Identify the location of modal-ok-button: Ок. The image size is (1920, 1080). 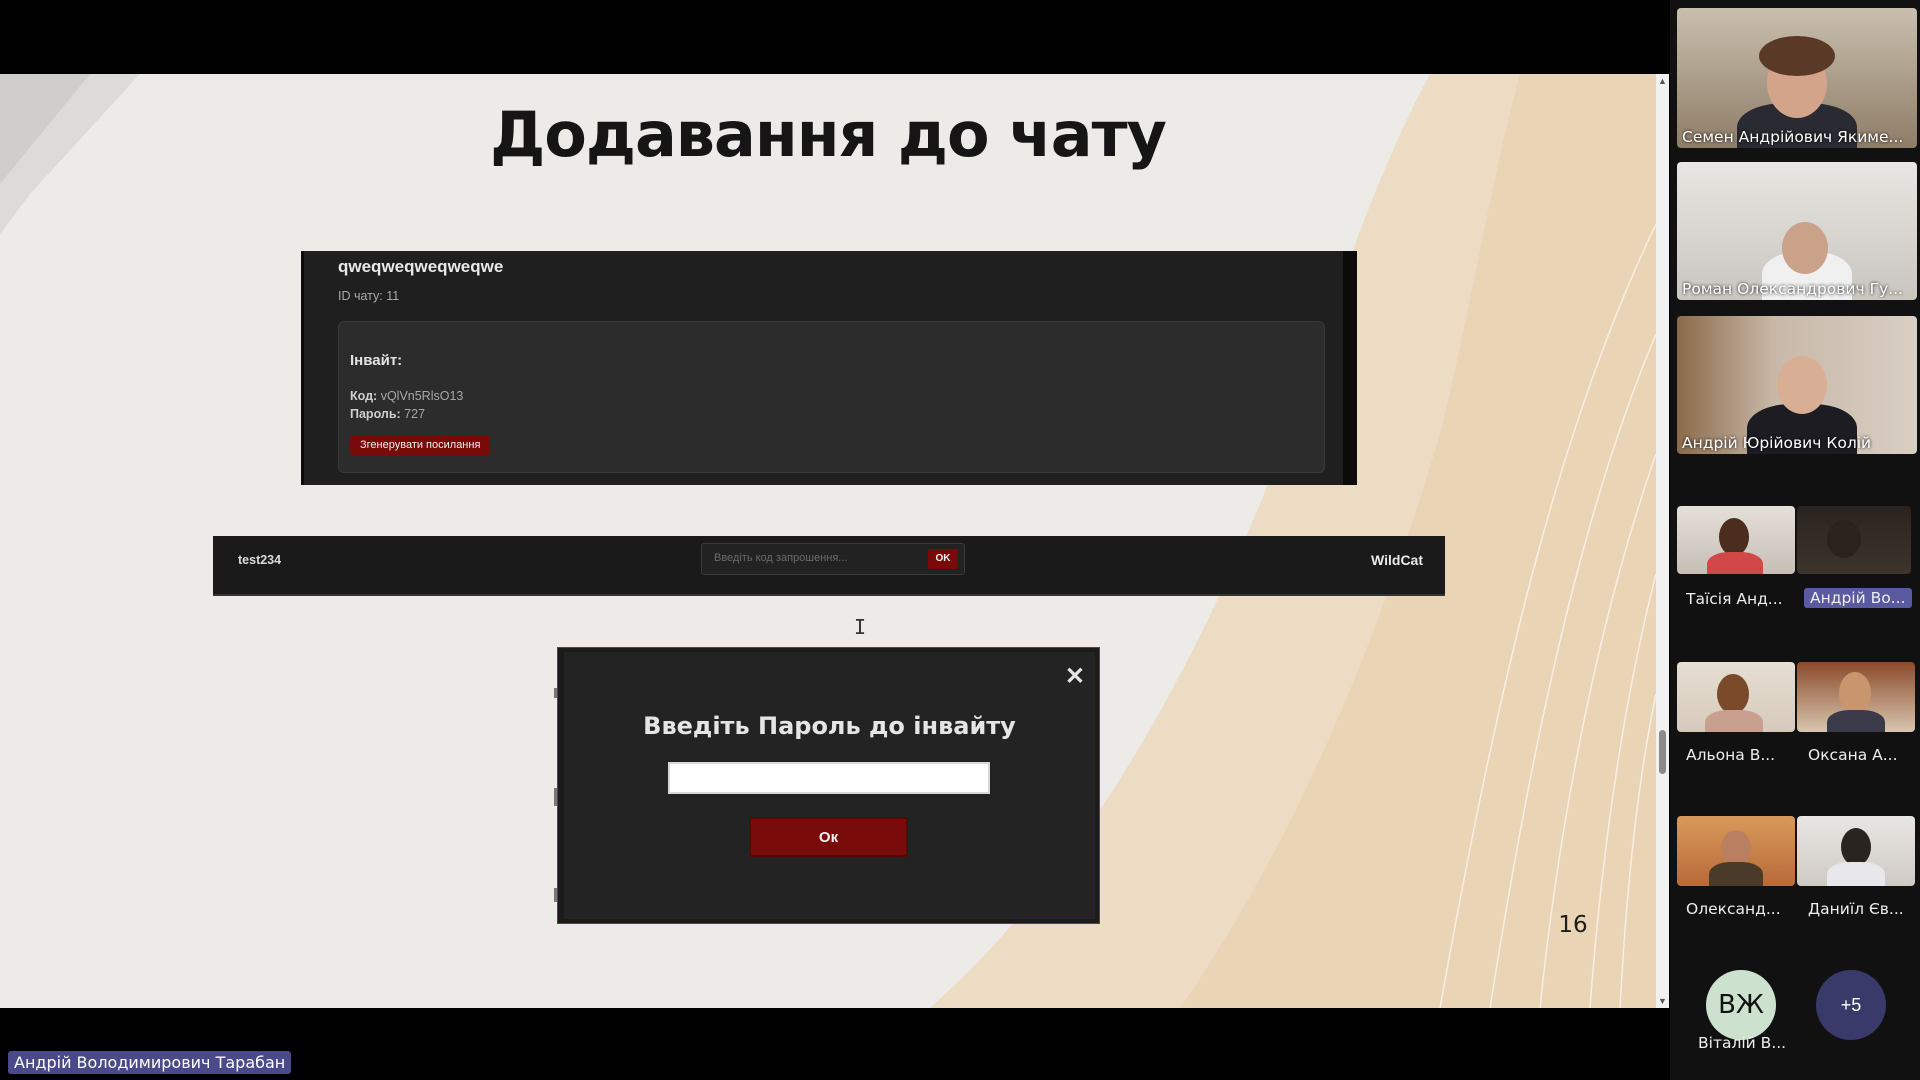
(828, 837).